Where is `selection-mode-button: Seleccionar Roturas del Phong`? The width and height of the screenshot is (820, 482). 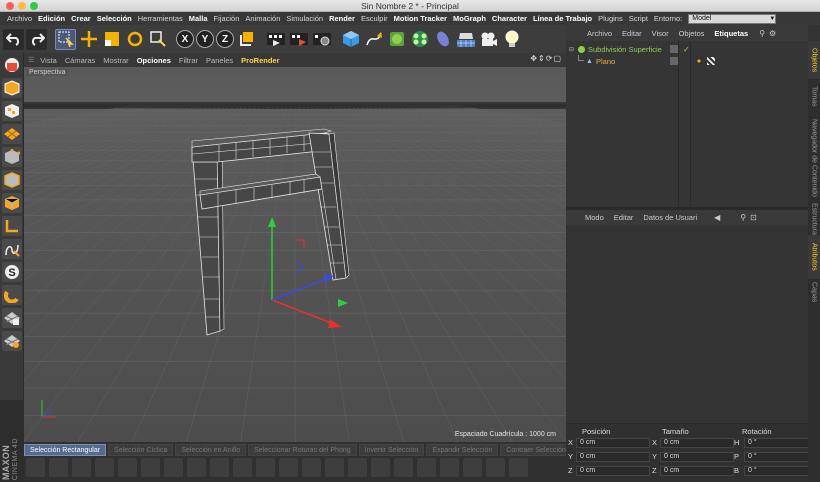
selection-mode-button: Seleccionar Roturas del Phong is located at coordinates (302, 450).